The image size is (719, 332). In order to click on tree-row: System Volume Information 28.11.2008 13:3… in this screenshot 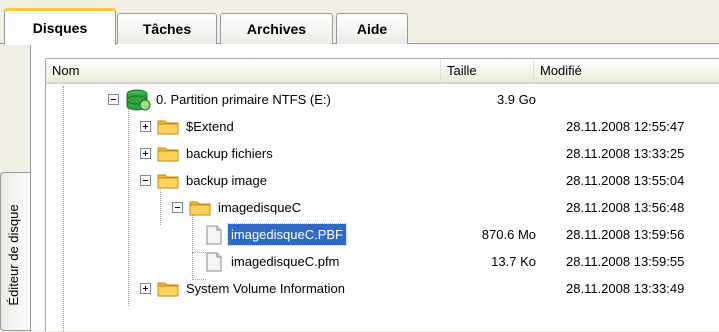, I will do `click(382, 288)`.